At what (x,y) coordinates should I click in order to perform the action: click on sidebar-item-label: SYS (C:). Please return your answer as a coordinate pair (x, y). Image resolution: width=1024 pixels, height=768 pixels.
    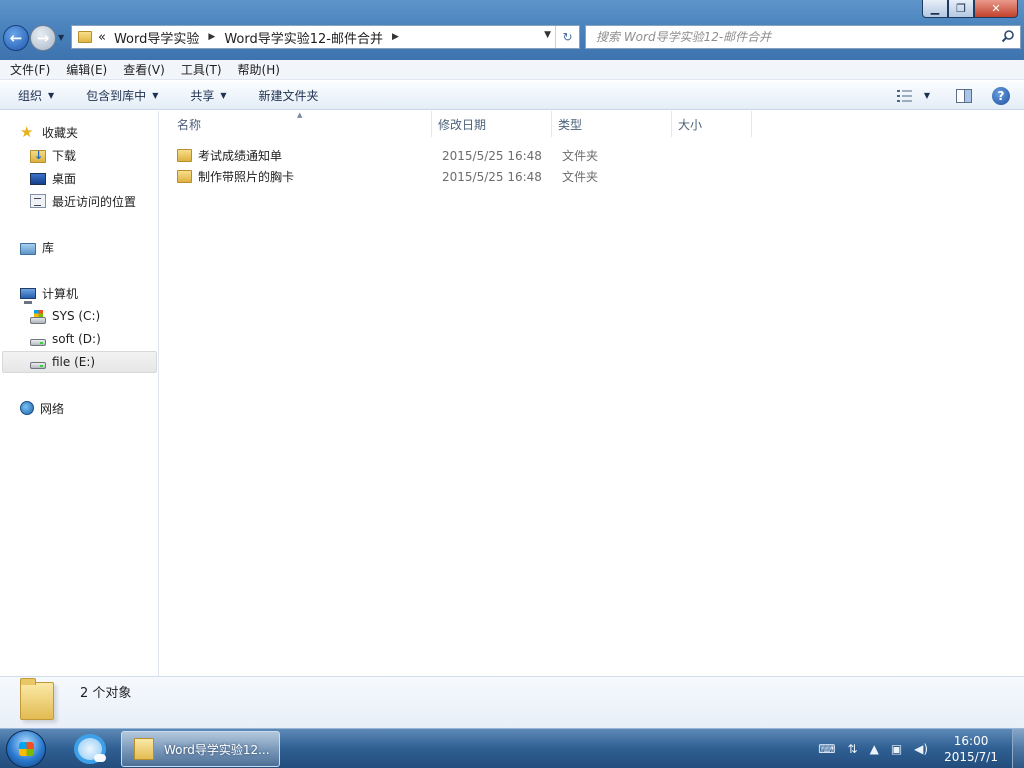
    Looking at the image, I should click on (76, 316).